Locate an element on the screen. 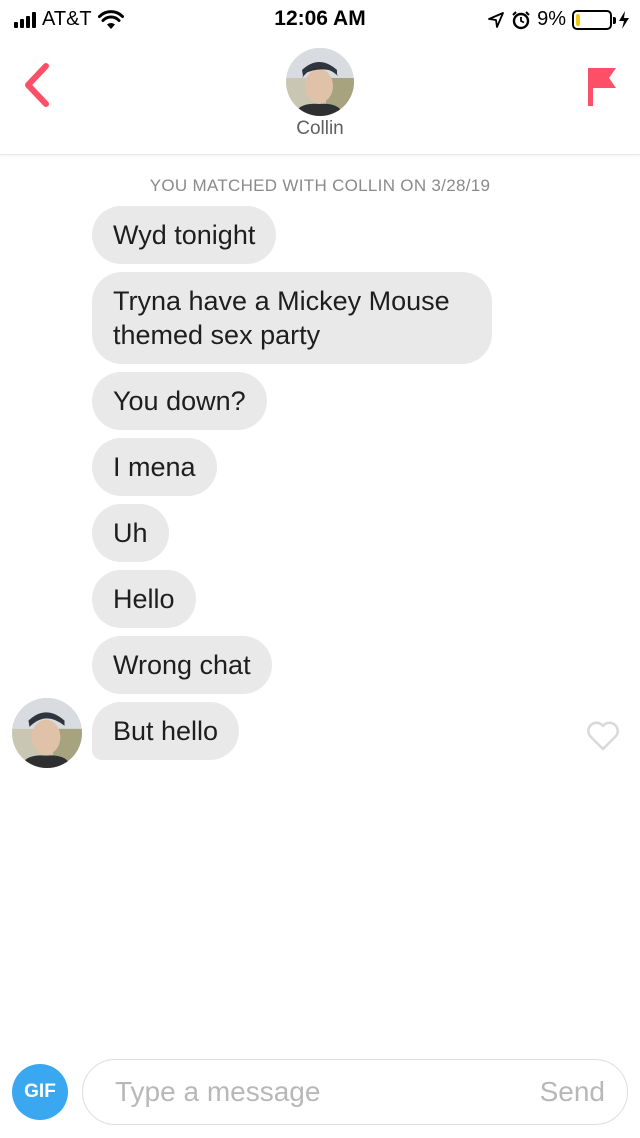 The width and height of the screenshot is (640, 1138). match-name: Collin is located at coordinates (320, 129).